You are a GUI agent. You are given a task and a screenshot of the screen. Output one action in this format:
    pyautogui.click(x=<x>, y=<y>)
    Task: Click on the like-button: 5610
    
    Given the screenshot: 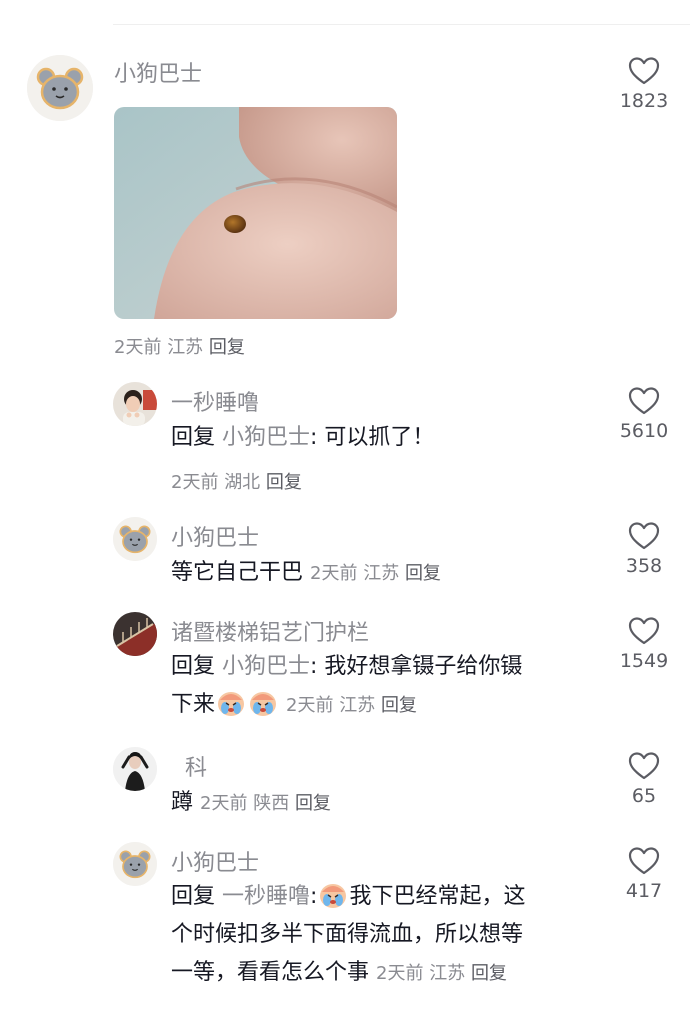 What is the action you would take?
    pyautogui.click(x=644, y=414)
    